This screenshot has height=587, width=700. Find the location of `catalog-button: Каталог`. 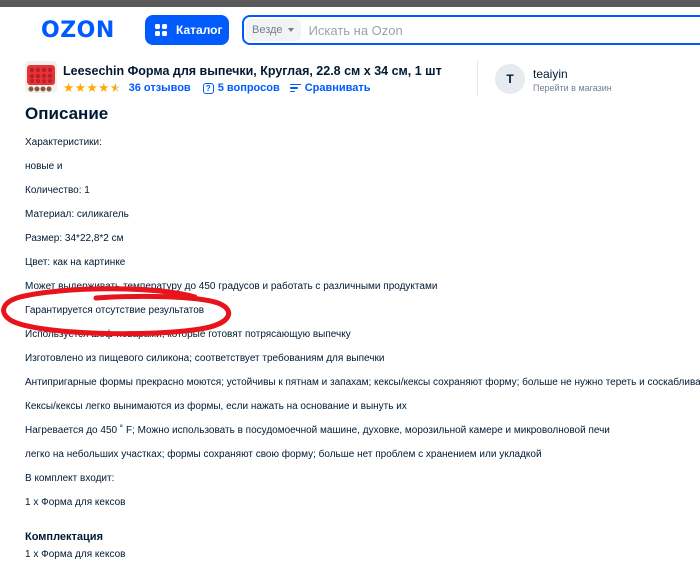

catalog-button: Каталог is located at coordinates (187, 30).